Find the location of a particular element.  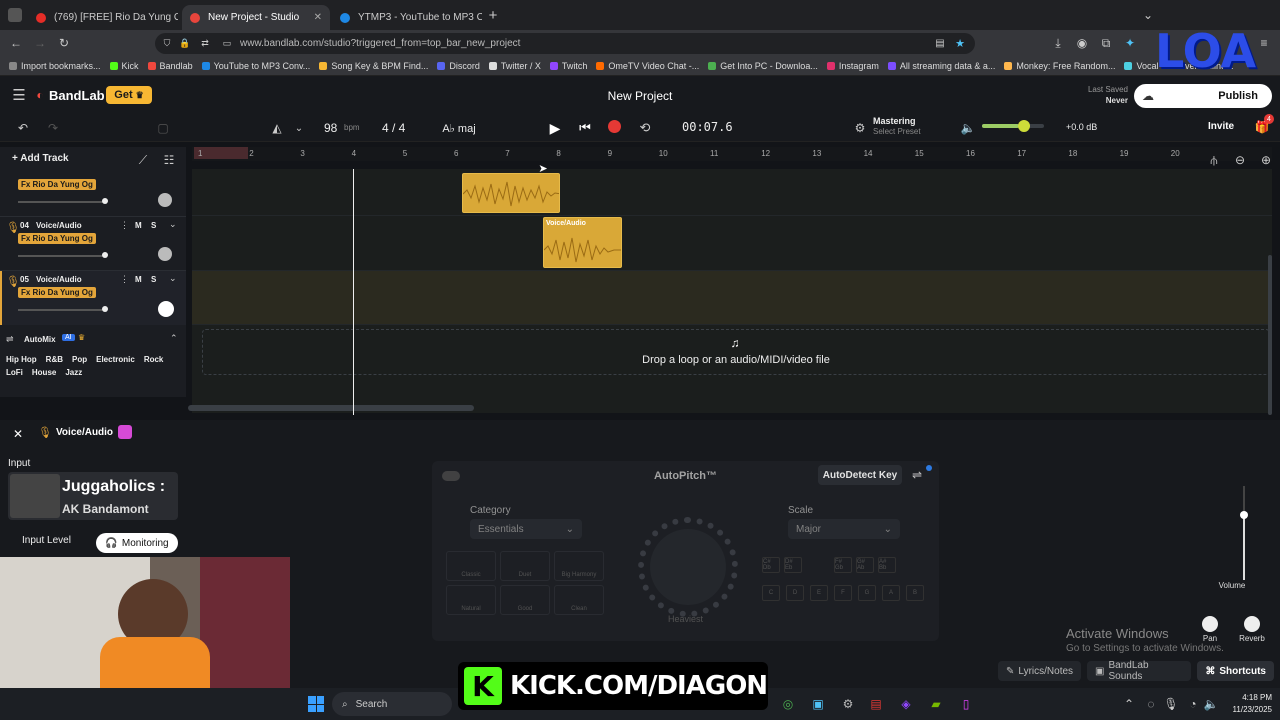

shortcuts-button: ⌘ Shortcuts is located at coordinates (1235, 671).